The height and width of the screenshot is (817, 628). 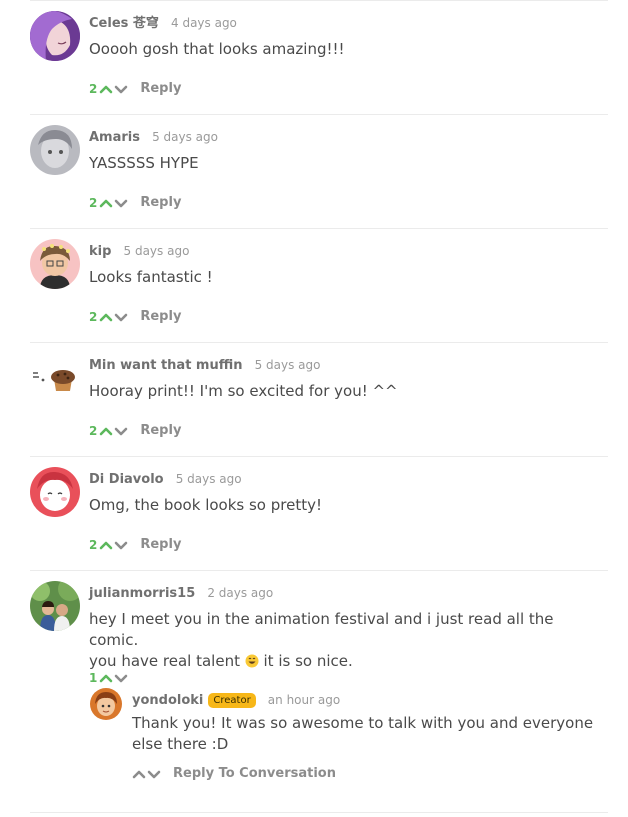 What do you see at coordinates (93, 678) in the screenshot?
I see `vote-count: 1` at bounding box center [93, 678].